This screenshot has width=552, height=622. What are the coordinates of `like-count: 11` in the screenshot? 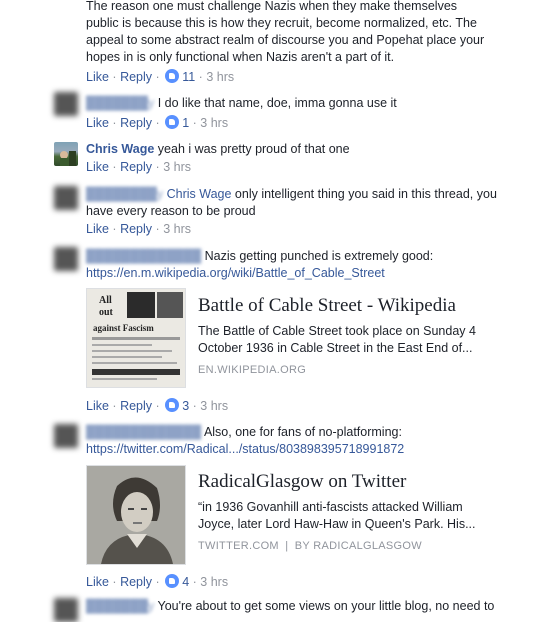 It's located at (188, 77).